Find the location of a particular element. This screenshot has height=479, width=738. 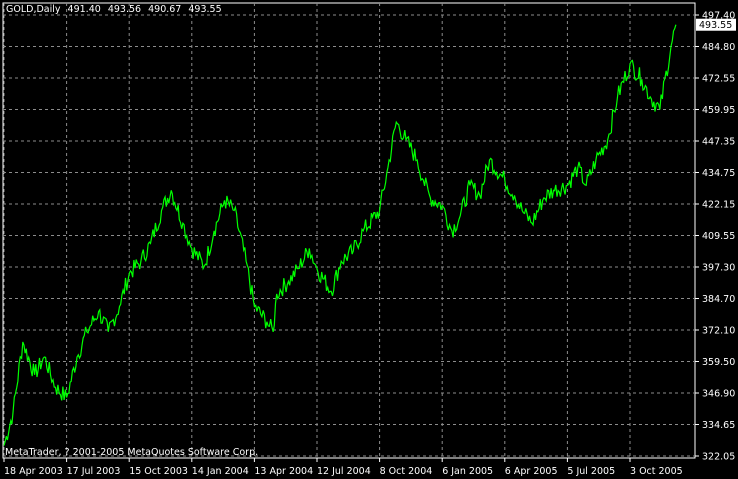

x-tick-label: 17 Jul 2003 is located at coordinates (94, 471).